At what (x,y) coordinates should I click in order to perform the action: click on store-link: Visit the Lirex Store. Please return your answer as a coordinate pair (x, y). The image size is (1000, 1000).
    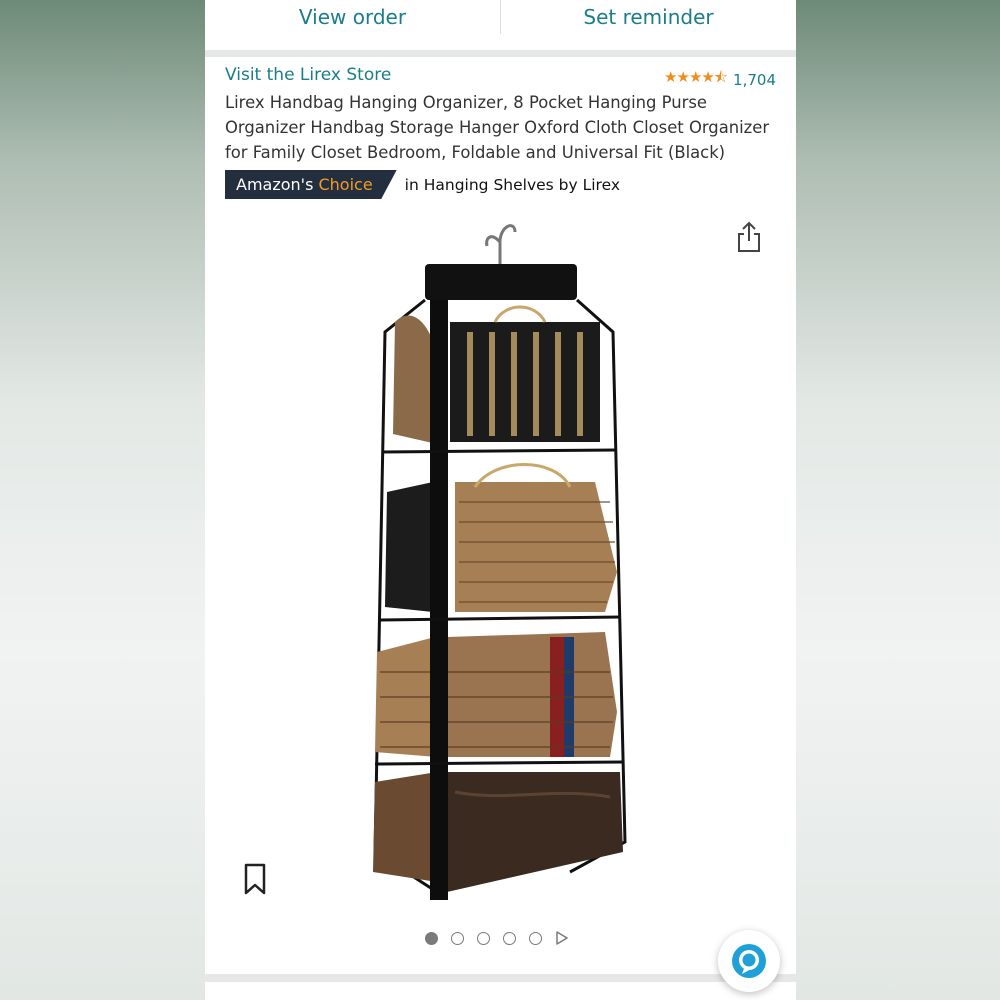
    Looking at the image, I should click on (308, 75).